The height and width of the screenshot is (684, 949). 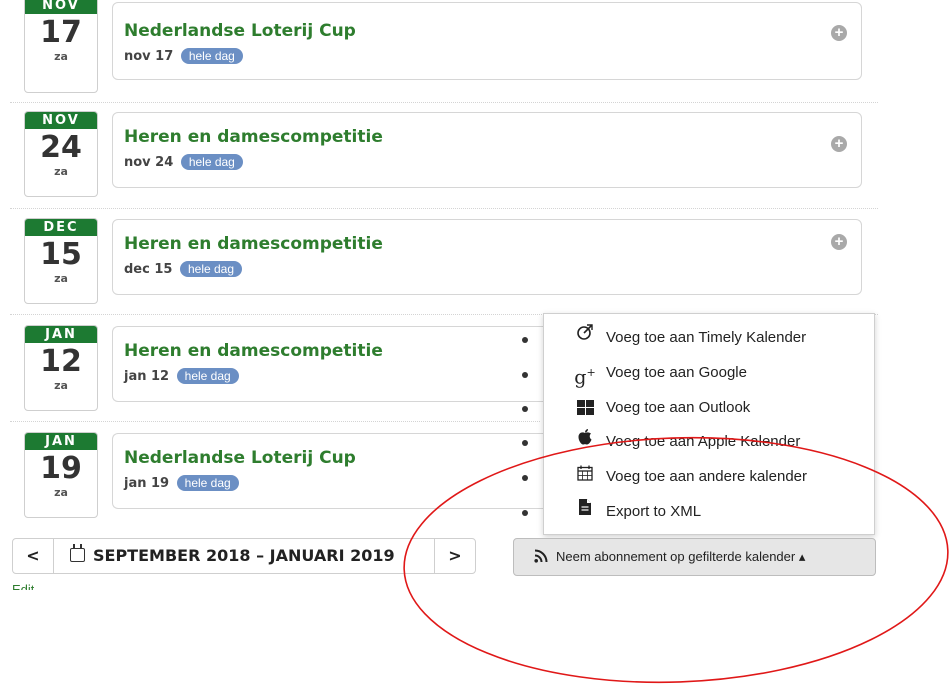 I want to click on dropdown-item-outlook: Voeg toe aan Outlook, so click(x=709, y=408).